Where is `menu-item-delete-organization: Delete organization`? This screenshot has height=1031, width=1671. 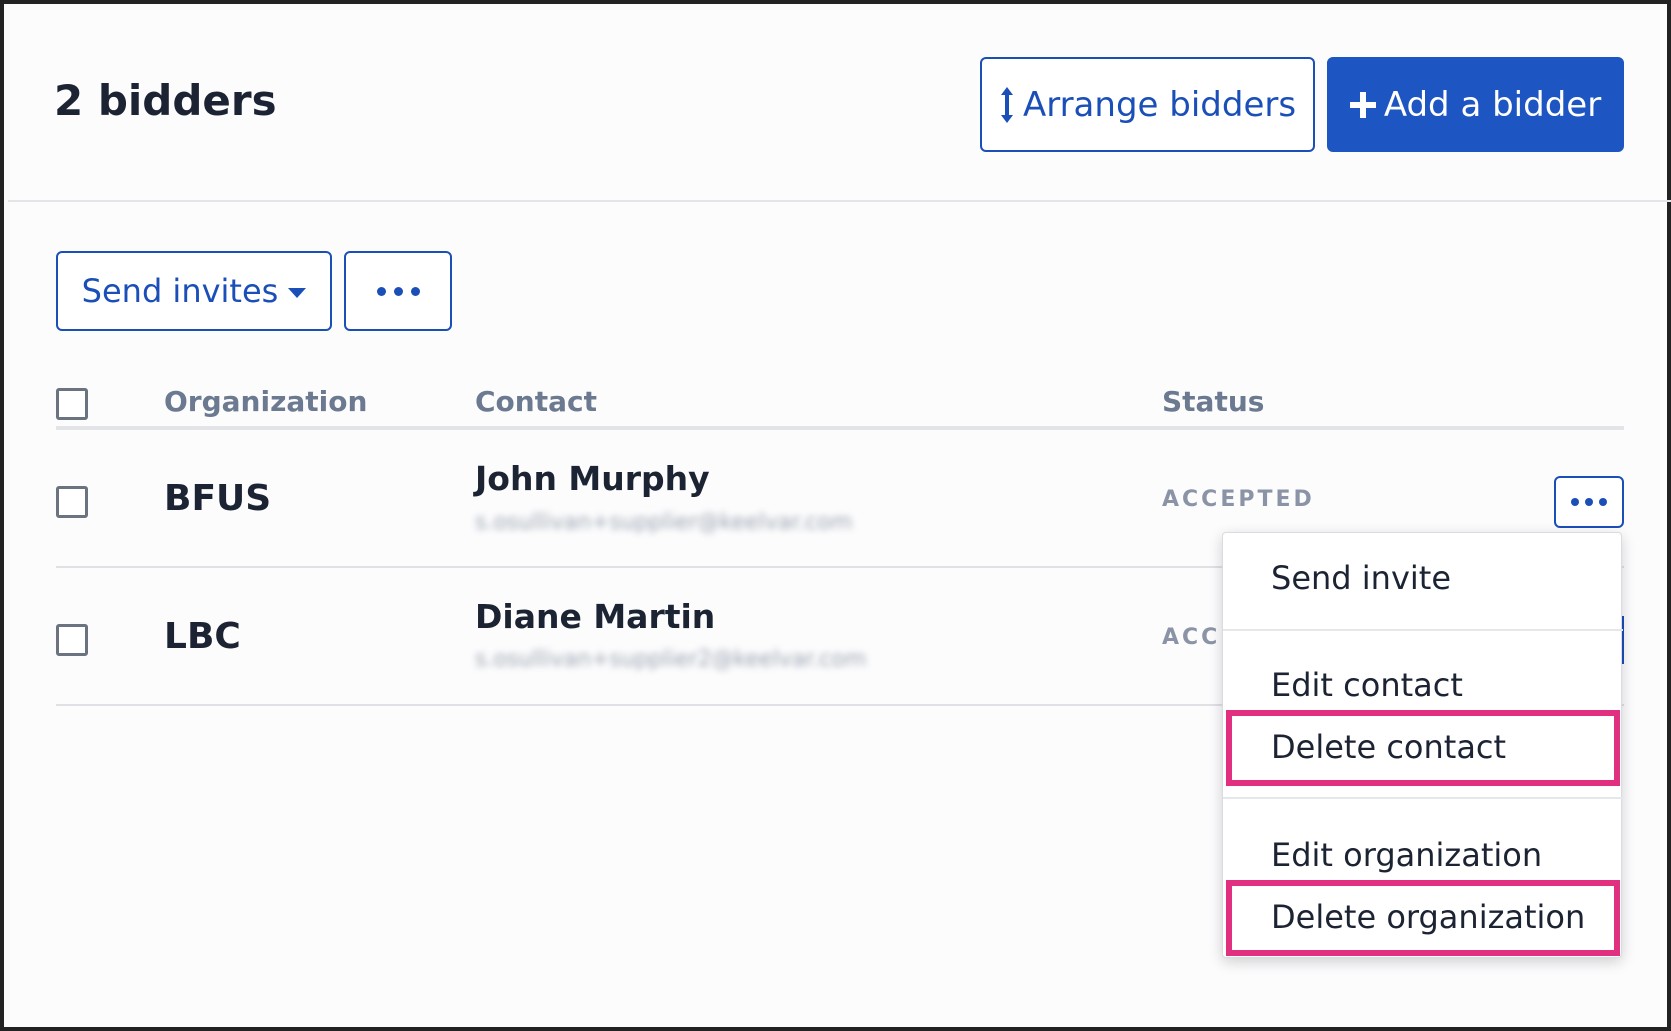 menu-item-delete-organization: Delete organization is located at coordinates (1423, 917).